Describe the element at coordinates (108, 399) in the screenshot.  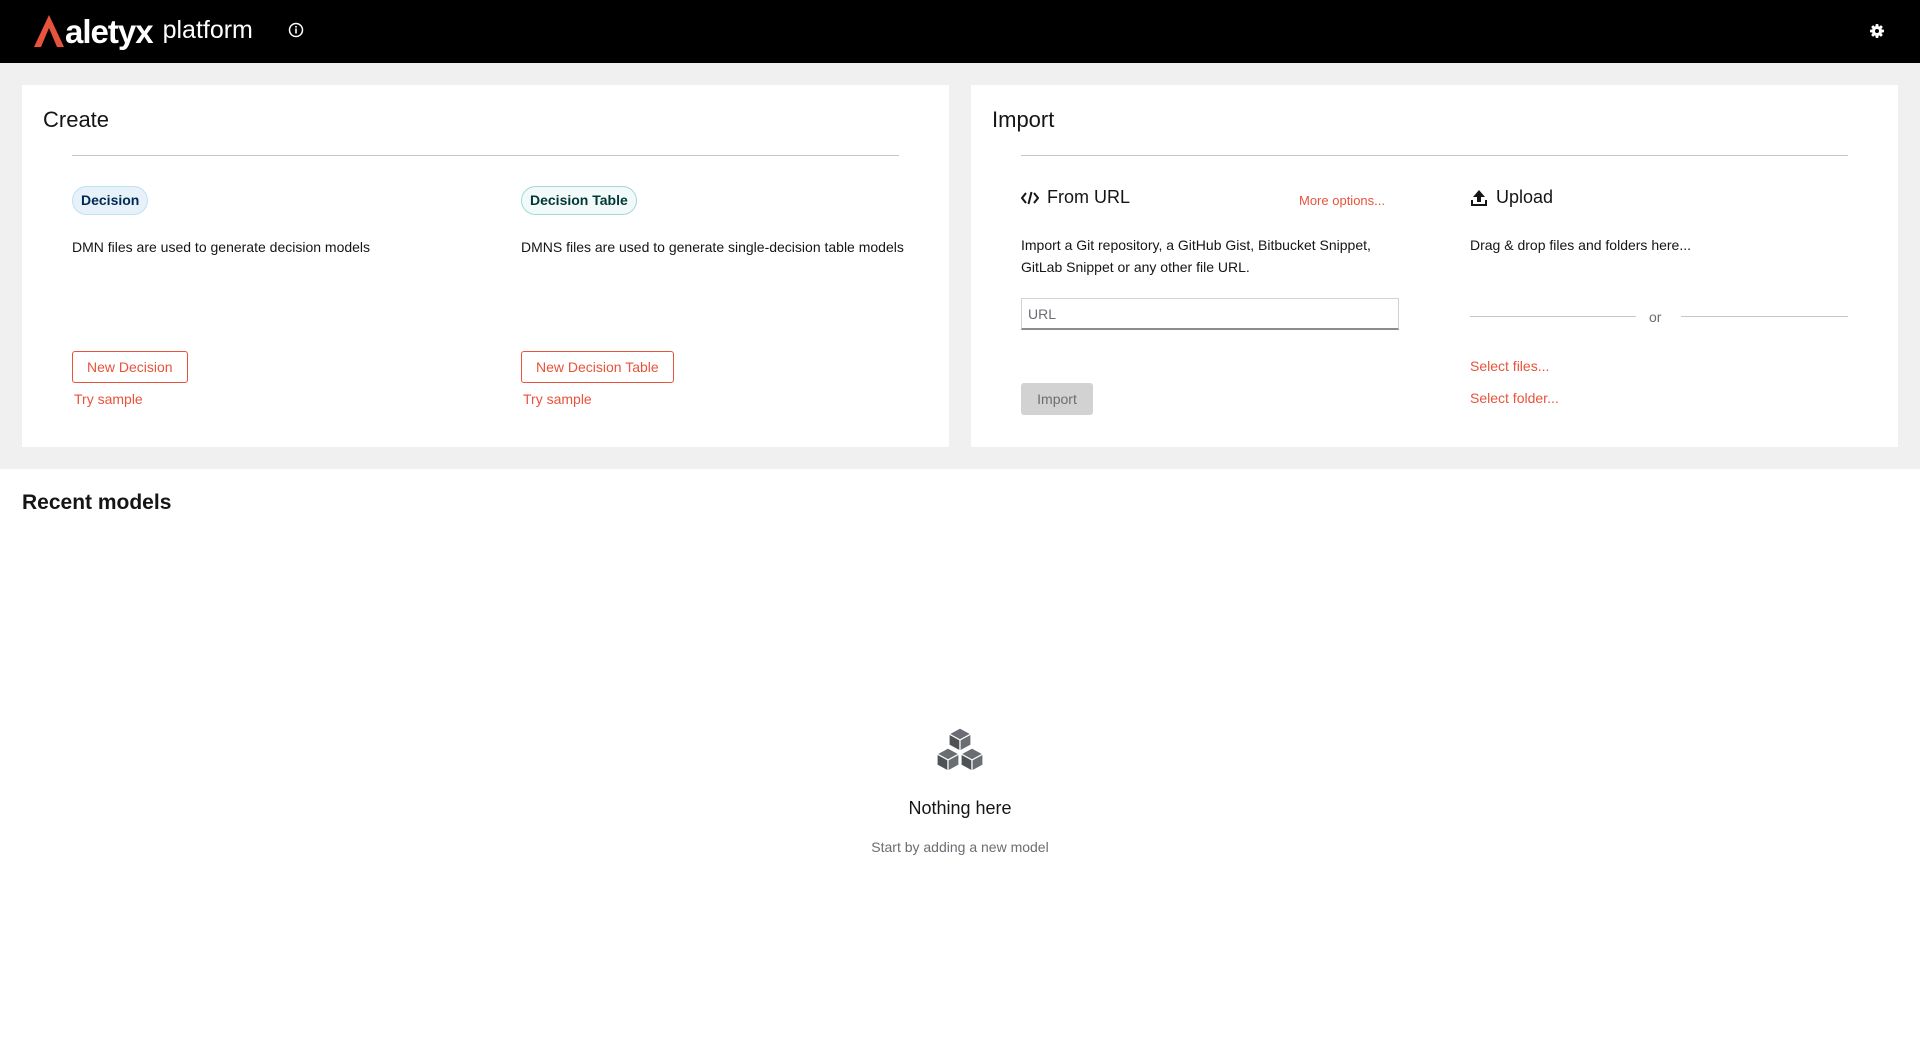
I see `decision-try-sample-link: Try sample` at that location.